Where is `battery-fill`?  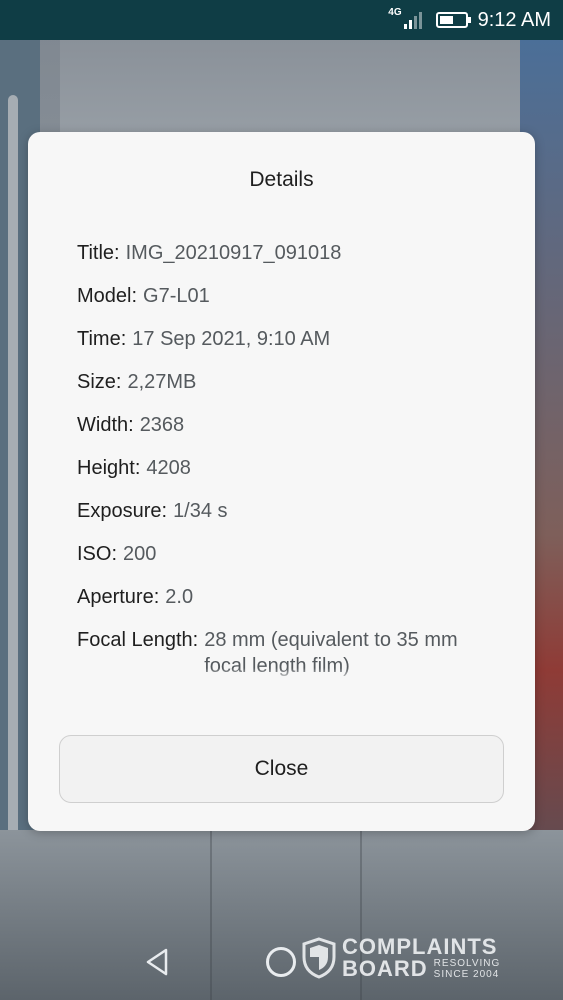
battery-fill is located at coordinates (446, 20).